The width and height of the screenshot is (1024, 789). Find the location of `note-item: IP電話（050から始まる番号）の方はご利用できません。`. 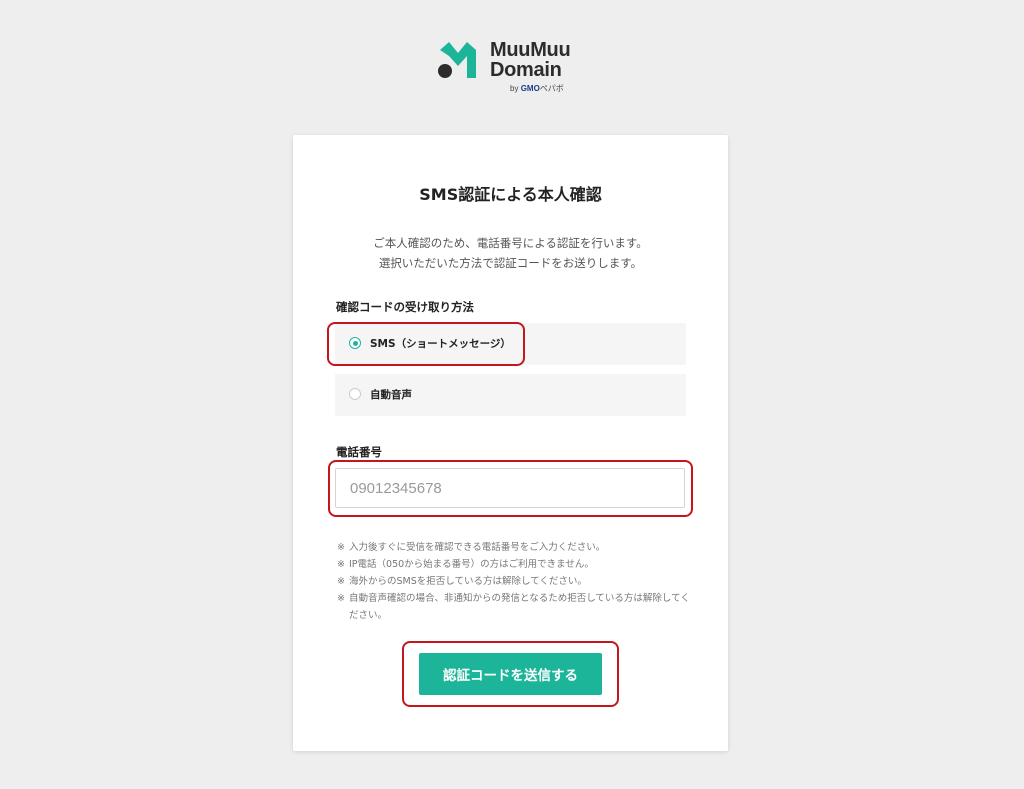

note-item: IP電話（050から始まる番号）の方はご利用できません。 is located at coordinates (515, 564).